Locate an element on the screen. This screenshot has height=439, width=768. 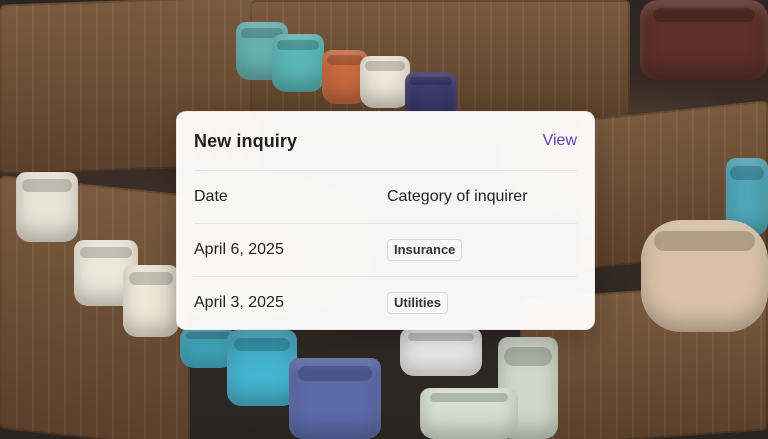
column-header-date: Date is located at coordinates (211, 196).